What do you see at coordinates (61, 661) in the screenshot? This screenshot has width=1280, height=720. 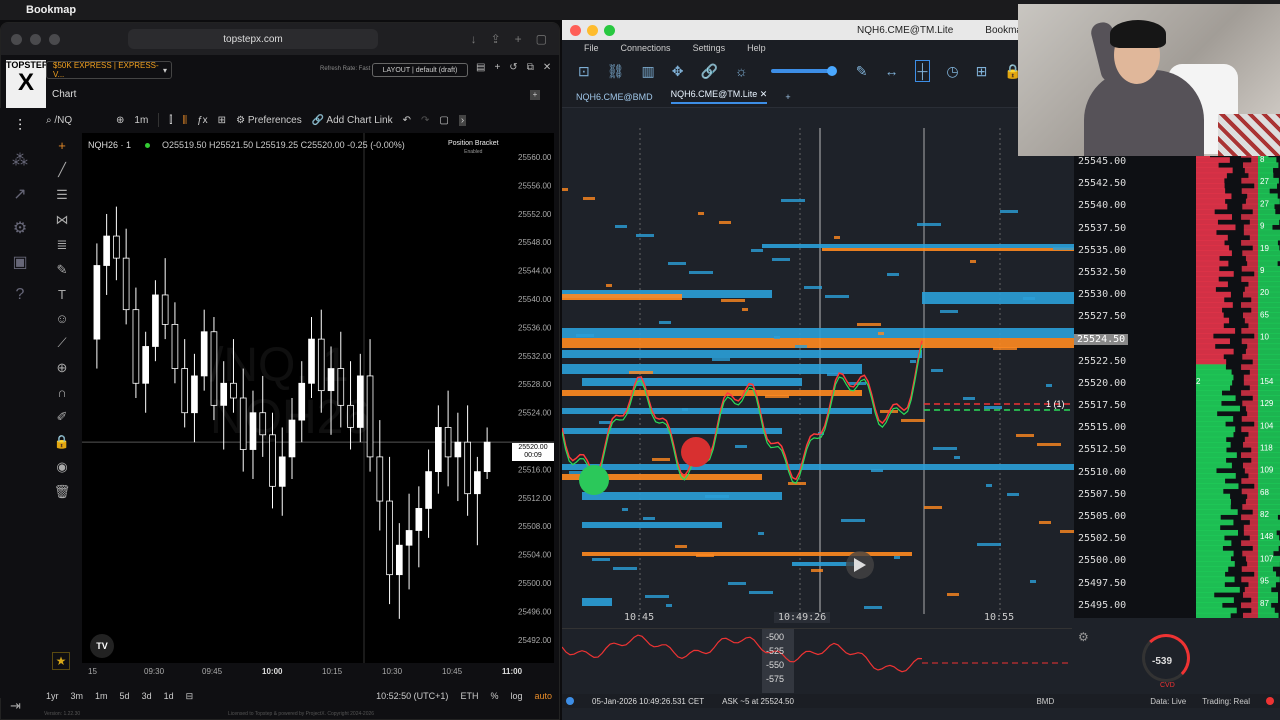 I see `favorite-star-icon: ★` at bounding box center [61, 661].